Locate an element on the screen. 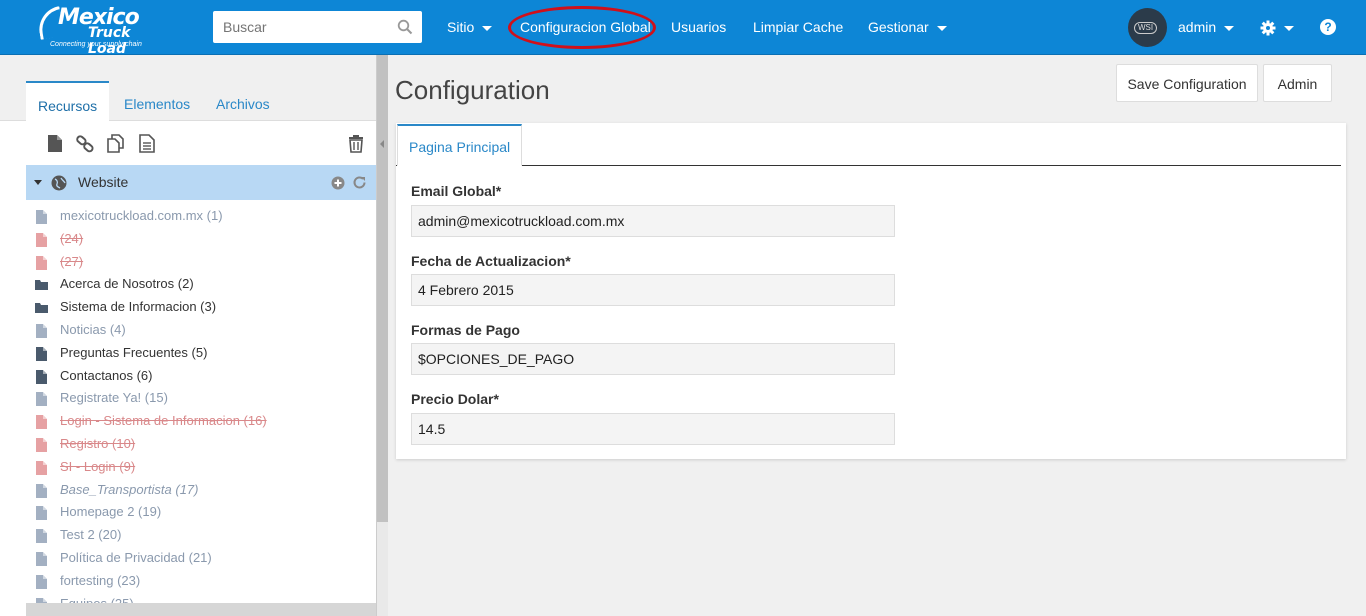 The width and height of the screenshot is (1366, 616). nav-limpiar-cache-label: Limpiar Cache is located at coordinates (798, 27).